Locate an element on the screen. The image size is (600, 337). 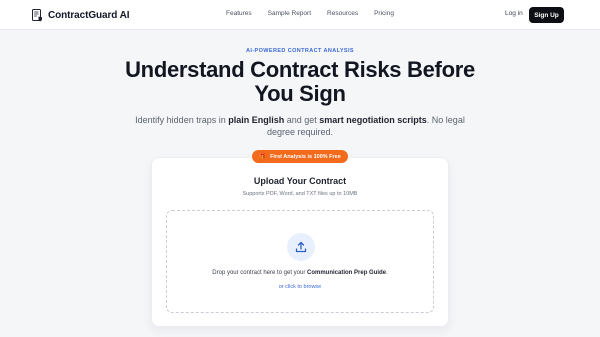
free-analysis-label: First Analysis is 100% Free is located at coordinates (305, 156).